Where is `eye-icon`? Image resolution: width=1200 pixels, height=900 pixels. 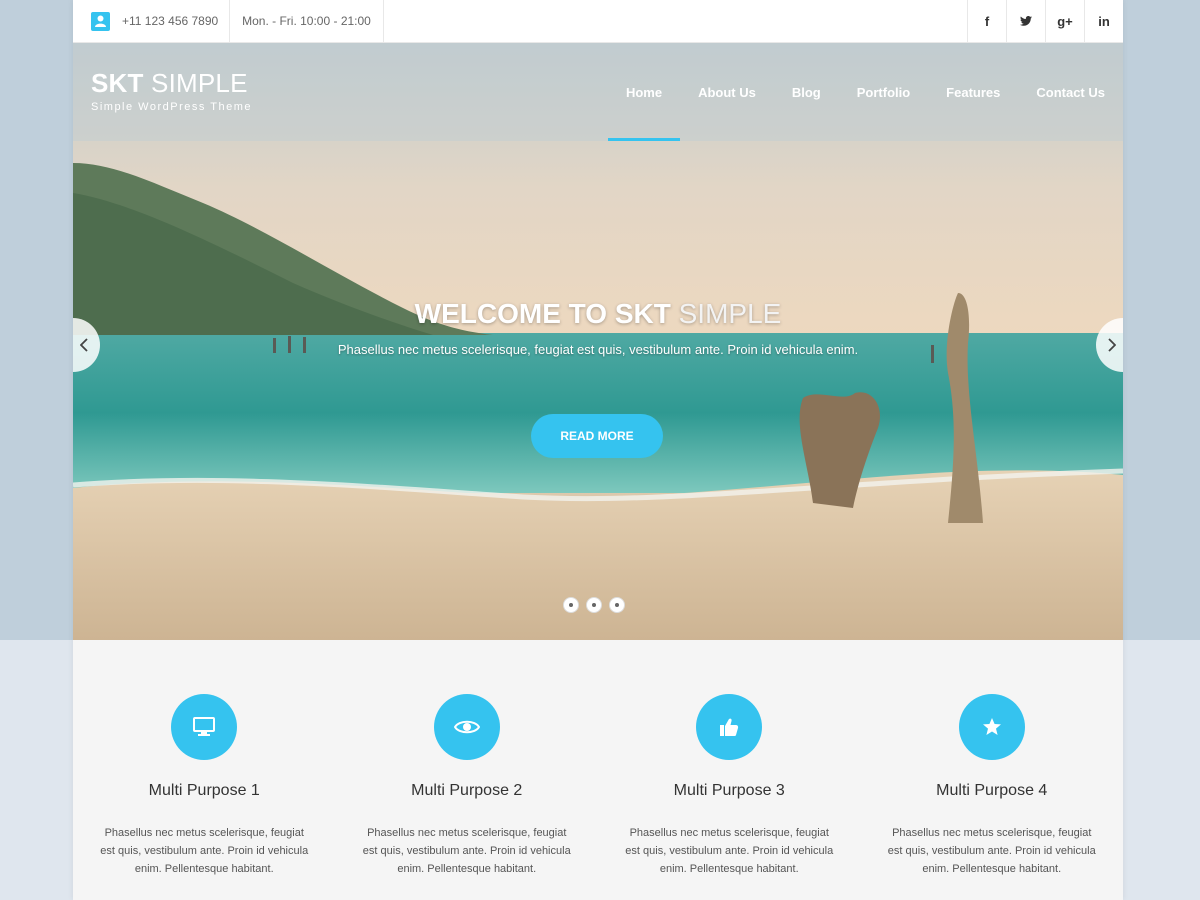 eye-icon is located at coordinates (466, 727).